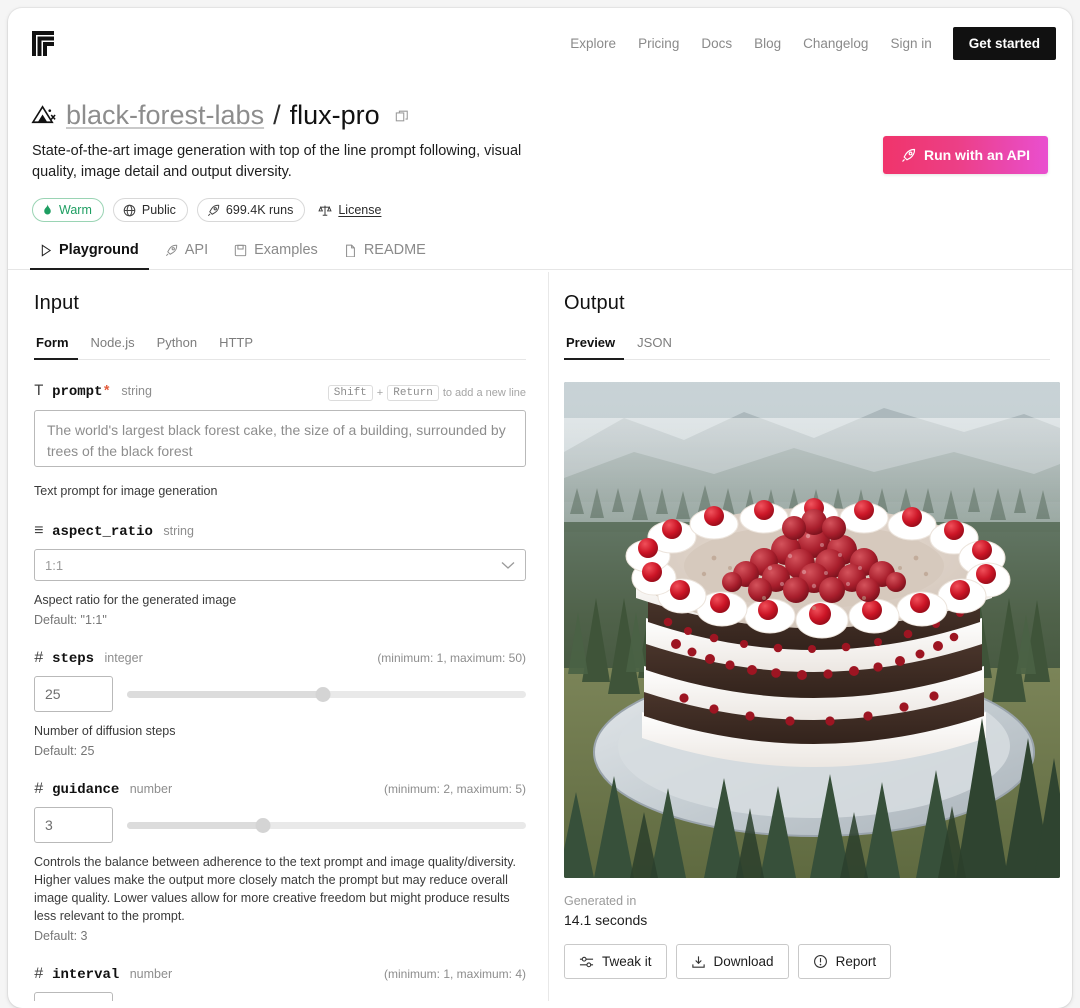  I want to click on copy-icon, so click(402, 116).